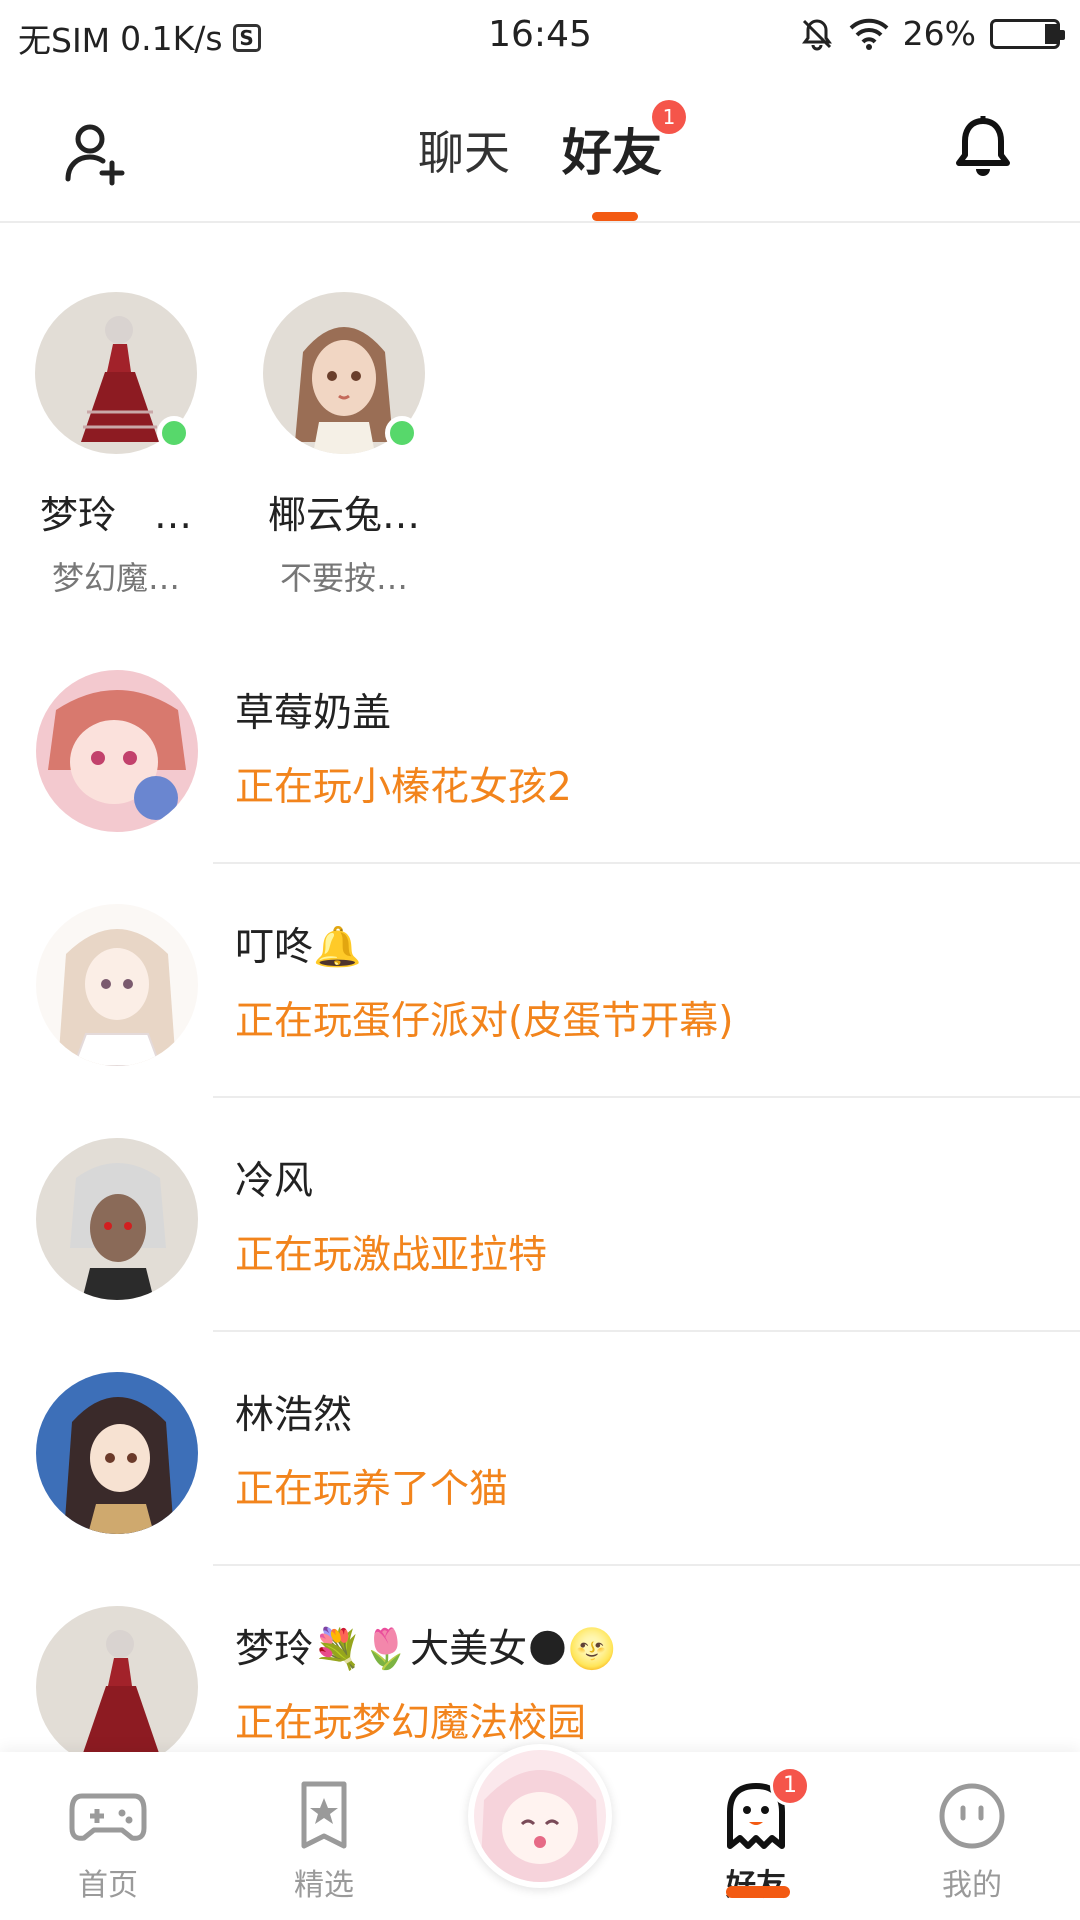 The image size is (1080, 1920). I want to click on nav-item-me: 我的, so click(972, 1842).